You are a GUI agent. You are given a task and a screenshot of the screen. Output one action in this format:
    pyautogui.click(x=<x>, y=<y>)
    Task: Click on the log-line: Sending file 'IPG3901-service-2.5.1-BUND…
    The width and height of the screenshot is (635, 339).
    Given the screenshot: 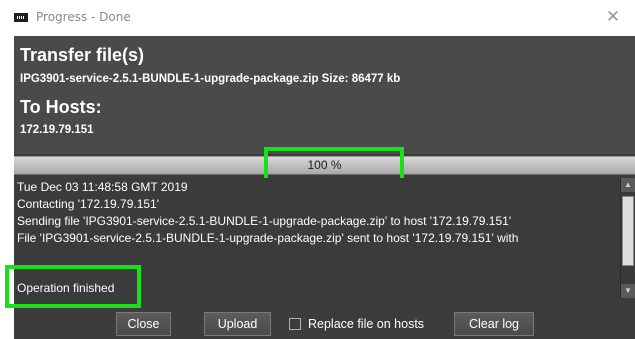 What is the action you would take?
    pyautogui.click(x=264, y=221)
    